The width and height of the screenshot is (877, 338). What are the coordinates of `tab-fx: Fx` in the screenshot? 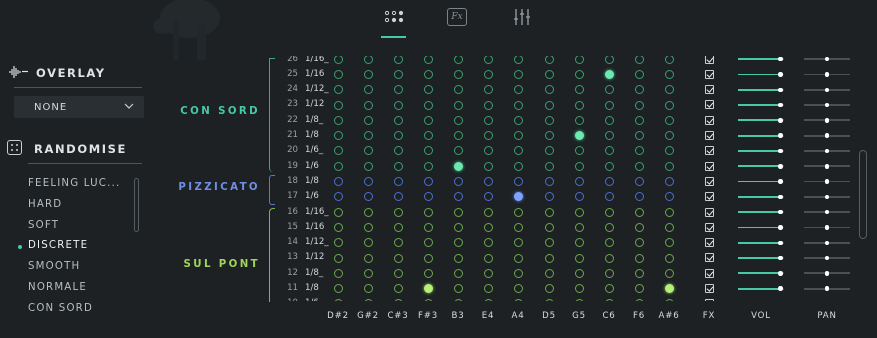 It's located at (457, 17).